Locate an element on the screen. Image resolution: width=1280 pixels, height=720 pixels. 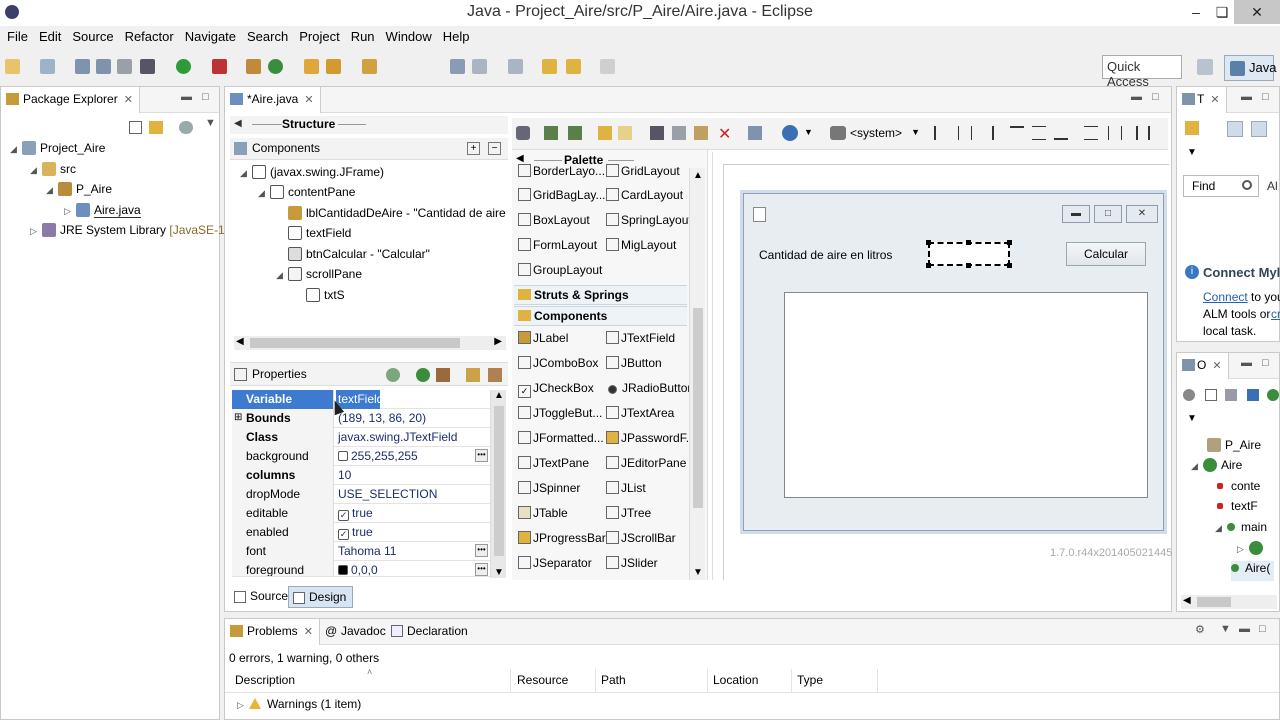
view-menu-icon: ⚙ is located at coordinates (1200, 629).